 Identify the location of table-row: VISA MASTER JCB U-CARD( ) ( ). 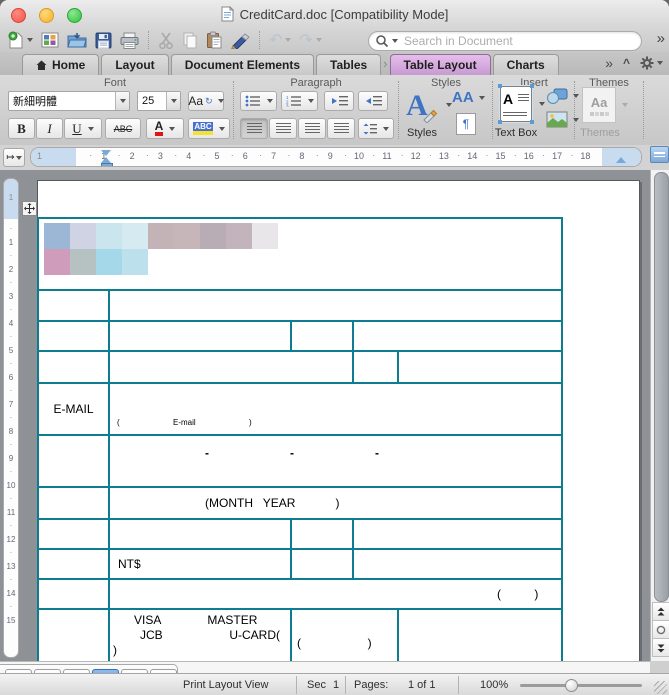
(300, 635).